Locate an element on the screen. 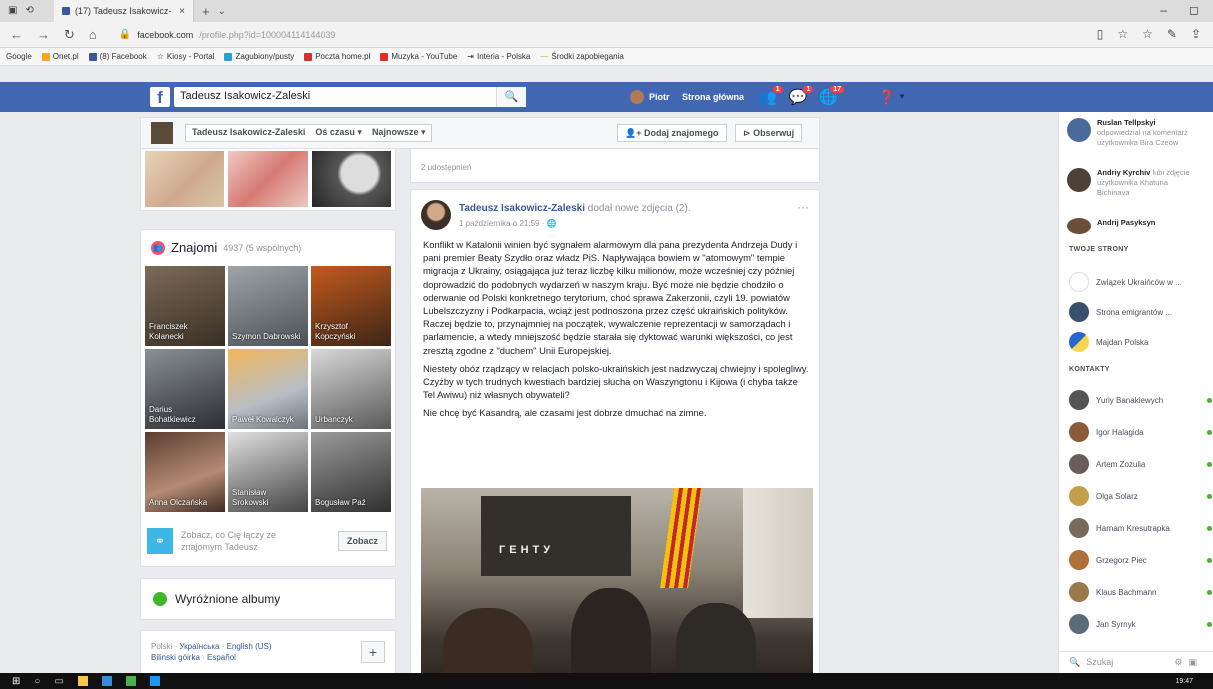 Image resolution: width=1213 pixels, height=689 pixels. favorites-hub-icon: ☆ is located at coordinates (1147, 34).